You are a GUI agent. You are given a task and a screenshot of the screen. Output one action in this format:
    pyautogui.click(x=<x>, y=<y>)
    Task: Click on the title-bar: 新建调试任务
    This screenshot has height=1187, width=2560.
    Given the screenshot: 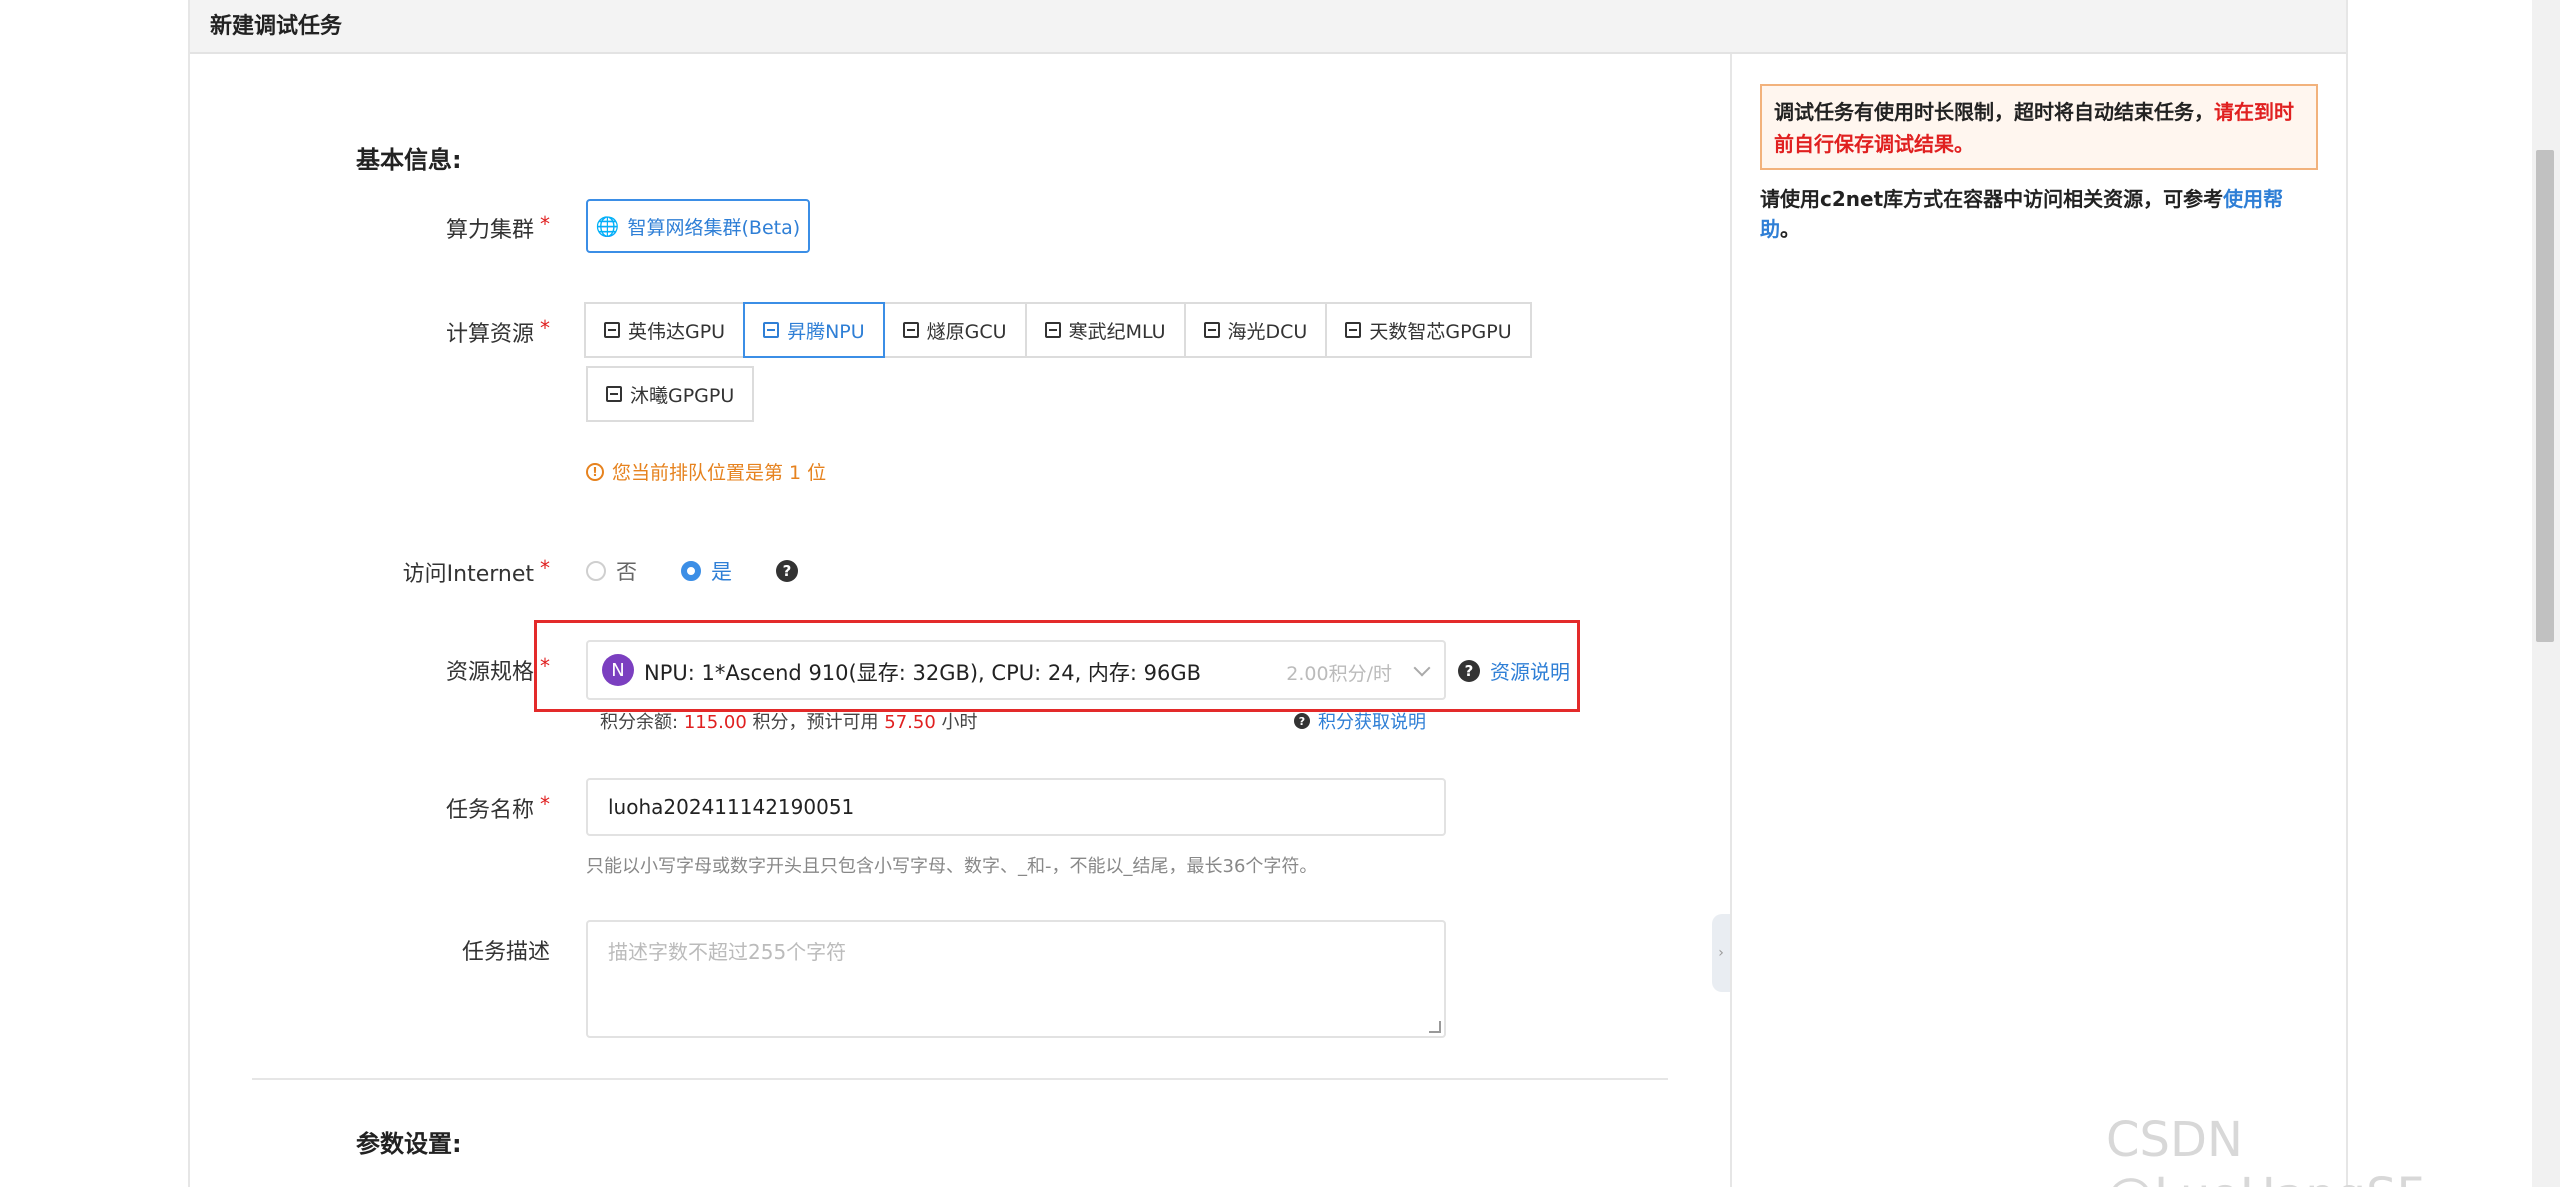 What is the action you would take?
    pyautogui.click(x=1268, y=27)
    